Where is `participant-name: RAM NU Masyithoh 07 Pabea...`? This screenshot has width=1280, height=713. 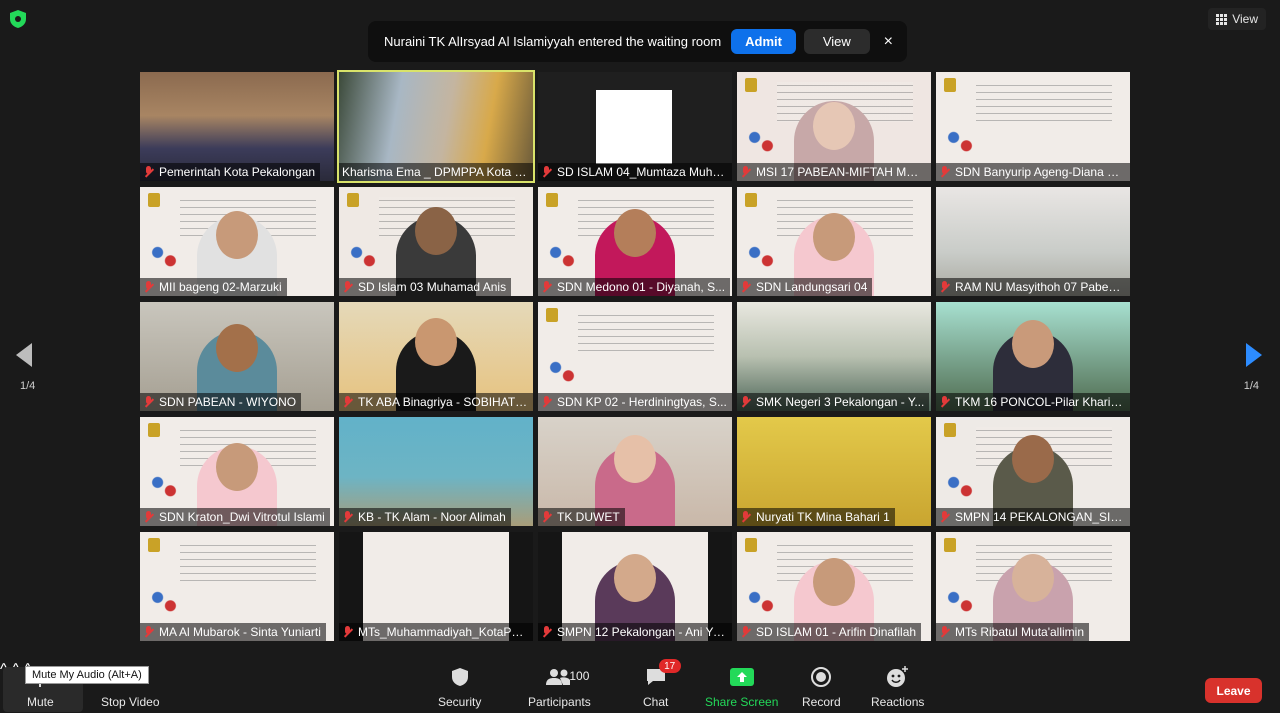
participant-name: RAM NU Masyithoh 07 Pabea... is located at coordinates (1040, 287).